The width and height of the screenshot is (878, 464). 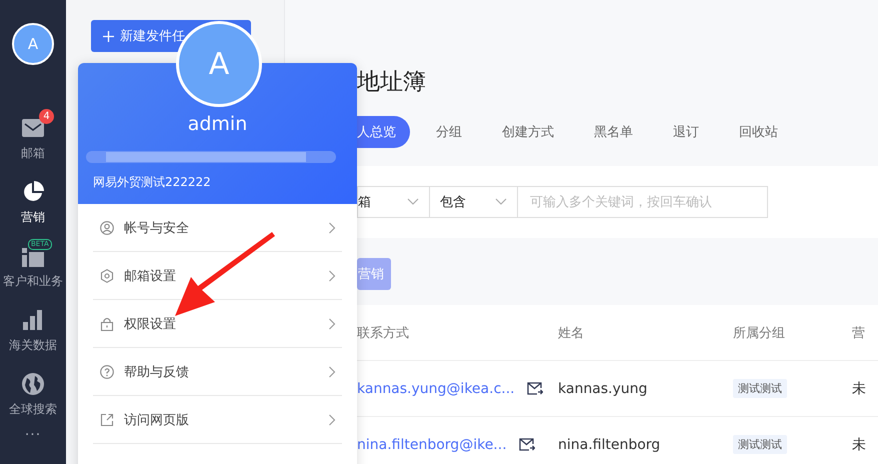 What do you see at coordinates (107, 275) in the screenshot?
I see `settings-icon` at bounding box center [107, 275].